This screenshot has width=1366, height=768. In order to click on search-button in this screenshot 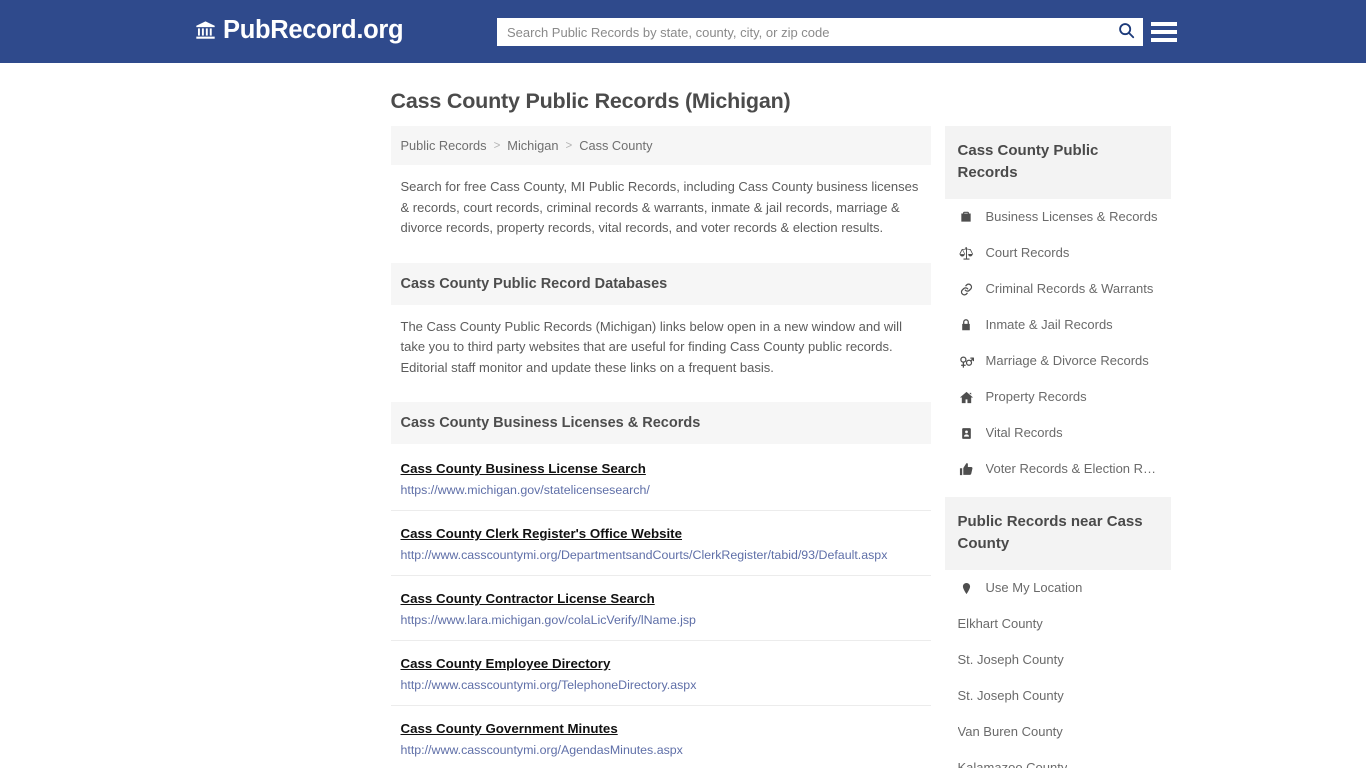, I will do `click(1126, 32)`.